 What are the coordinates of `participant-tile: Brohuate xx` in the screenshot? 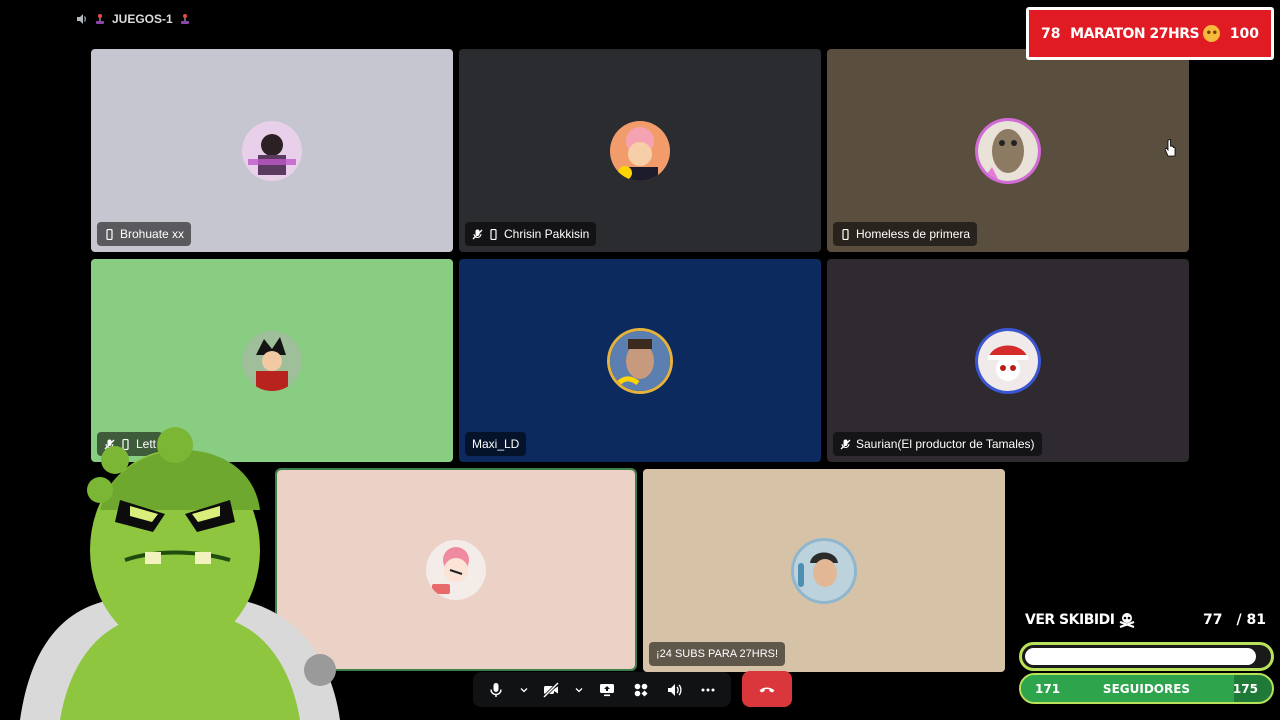 It's located at (272, 150).